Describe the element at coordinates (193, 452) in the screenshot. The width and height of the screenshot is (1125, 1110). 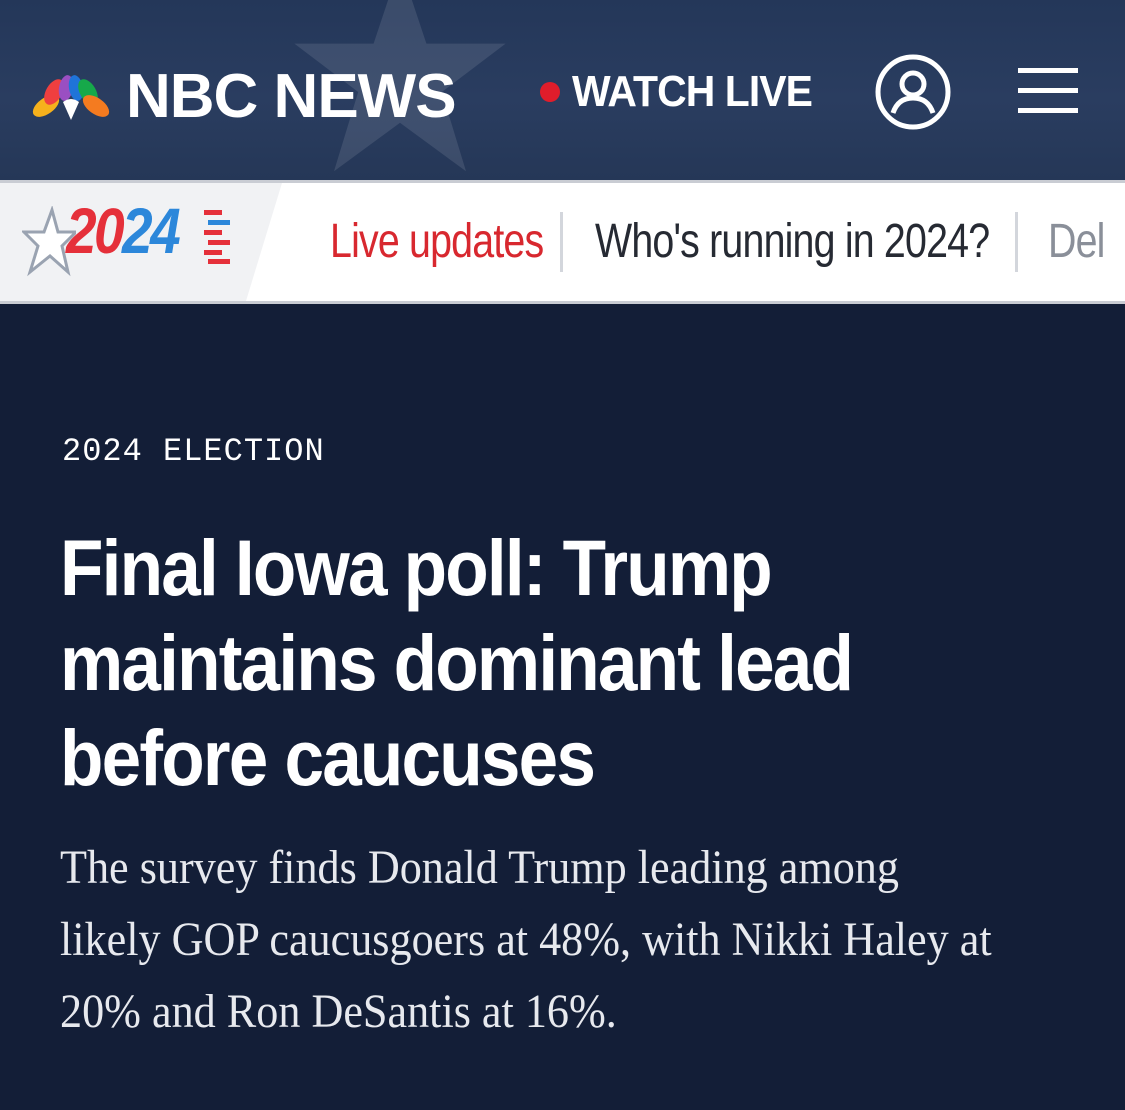
I see `article-kicker: 2024 ELECTION` at that location.